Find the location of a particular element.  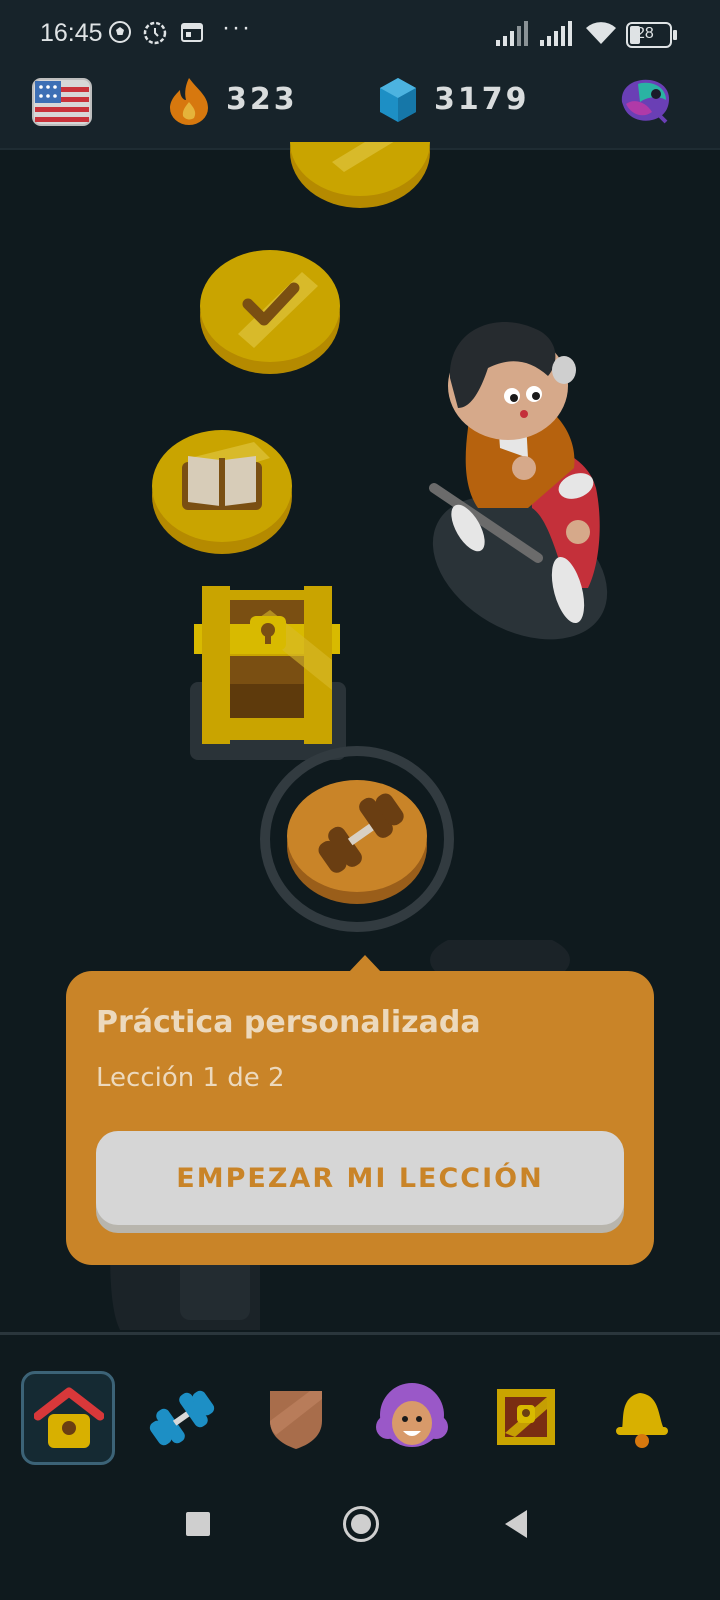

battery-level: 28 is located at coordinates (645, 33).